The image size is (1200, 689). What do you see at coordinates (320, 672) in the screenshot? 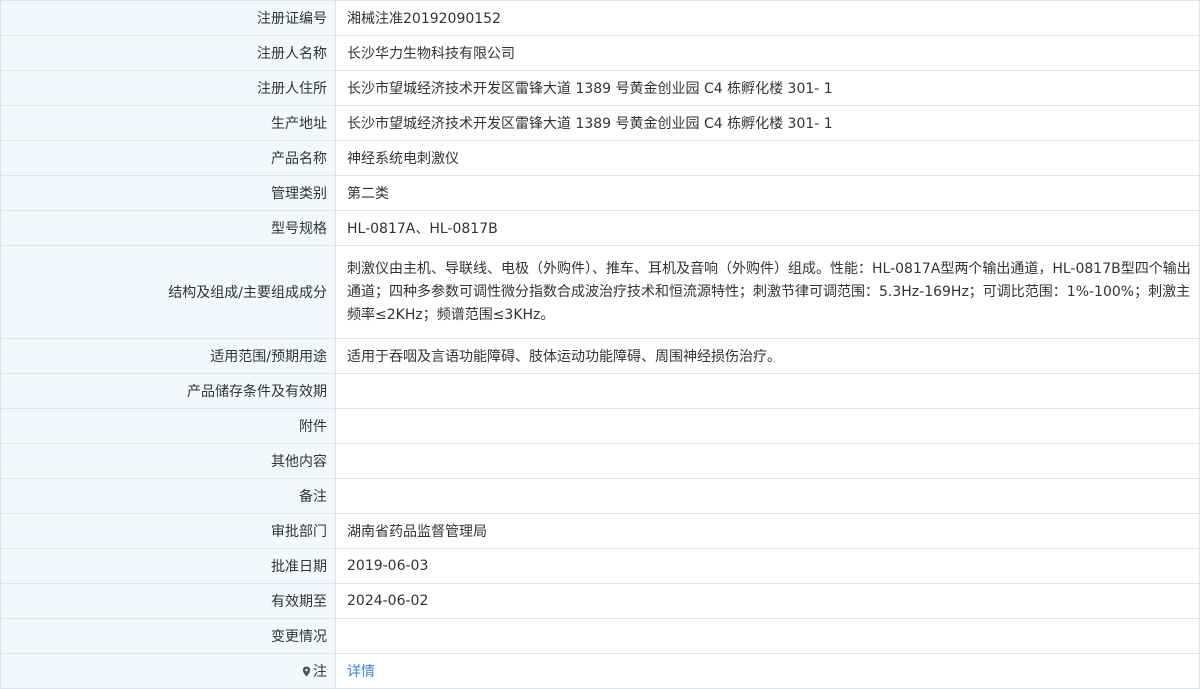
I see `note-label: 注` at bounding box center [320, 672].